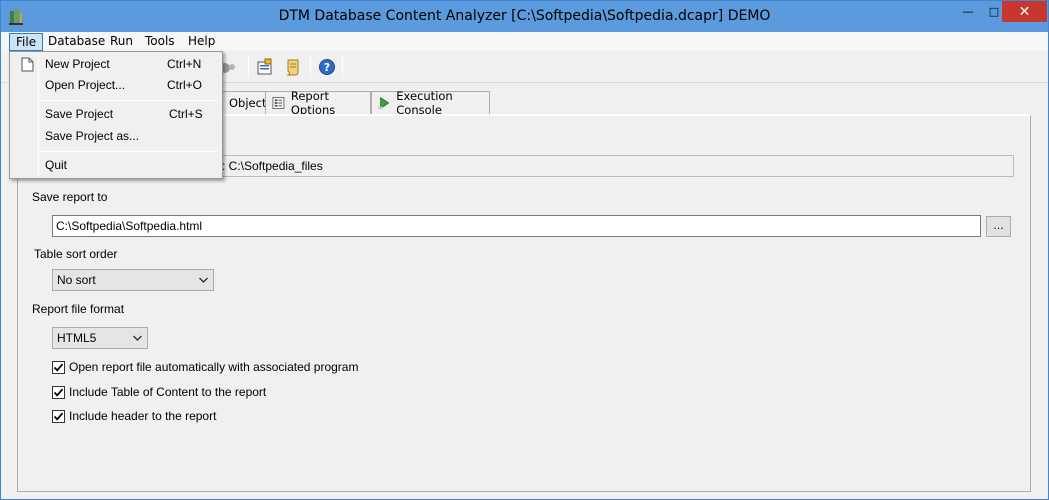 The width and height of the screenshot is (1049, 500). What do you see at coordinates (143, 416) in the screenshot?
I see `checkbox-label: Include header to the report` at bounding box center [143, 416].